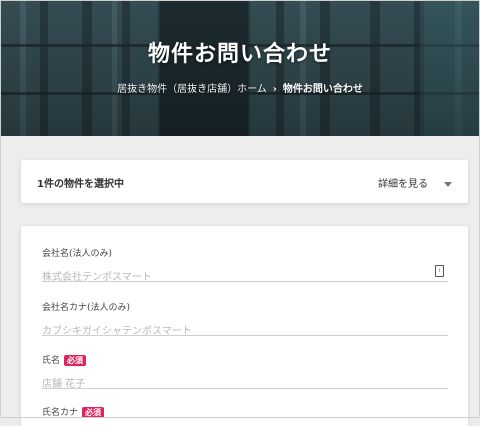  What do you see at coordinates (86, 308) in the screenshot?
I see `company-name-kana-label: 会社名カナ(法人のみ)` at bounding box center [86, 308].